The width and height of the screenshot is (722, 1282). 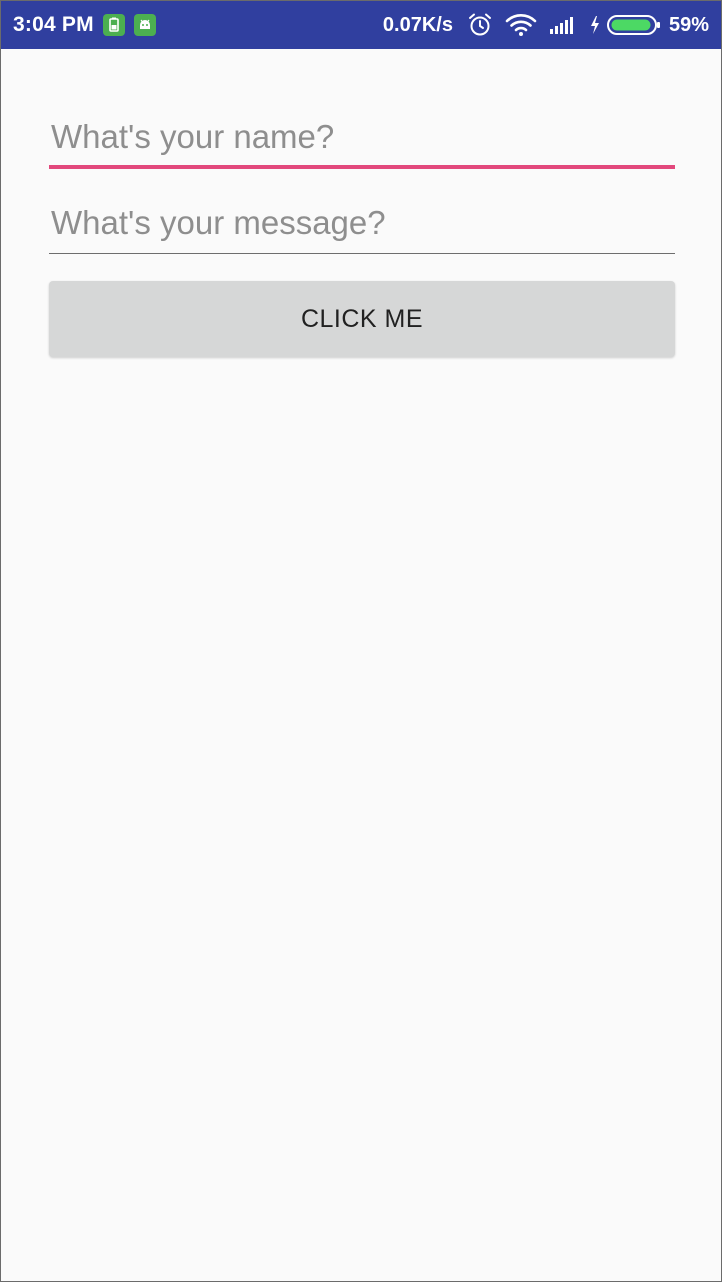 I want to click on status-bar-right: 0.07K/s 59%, so click(x=546, y=25).